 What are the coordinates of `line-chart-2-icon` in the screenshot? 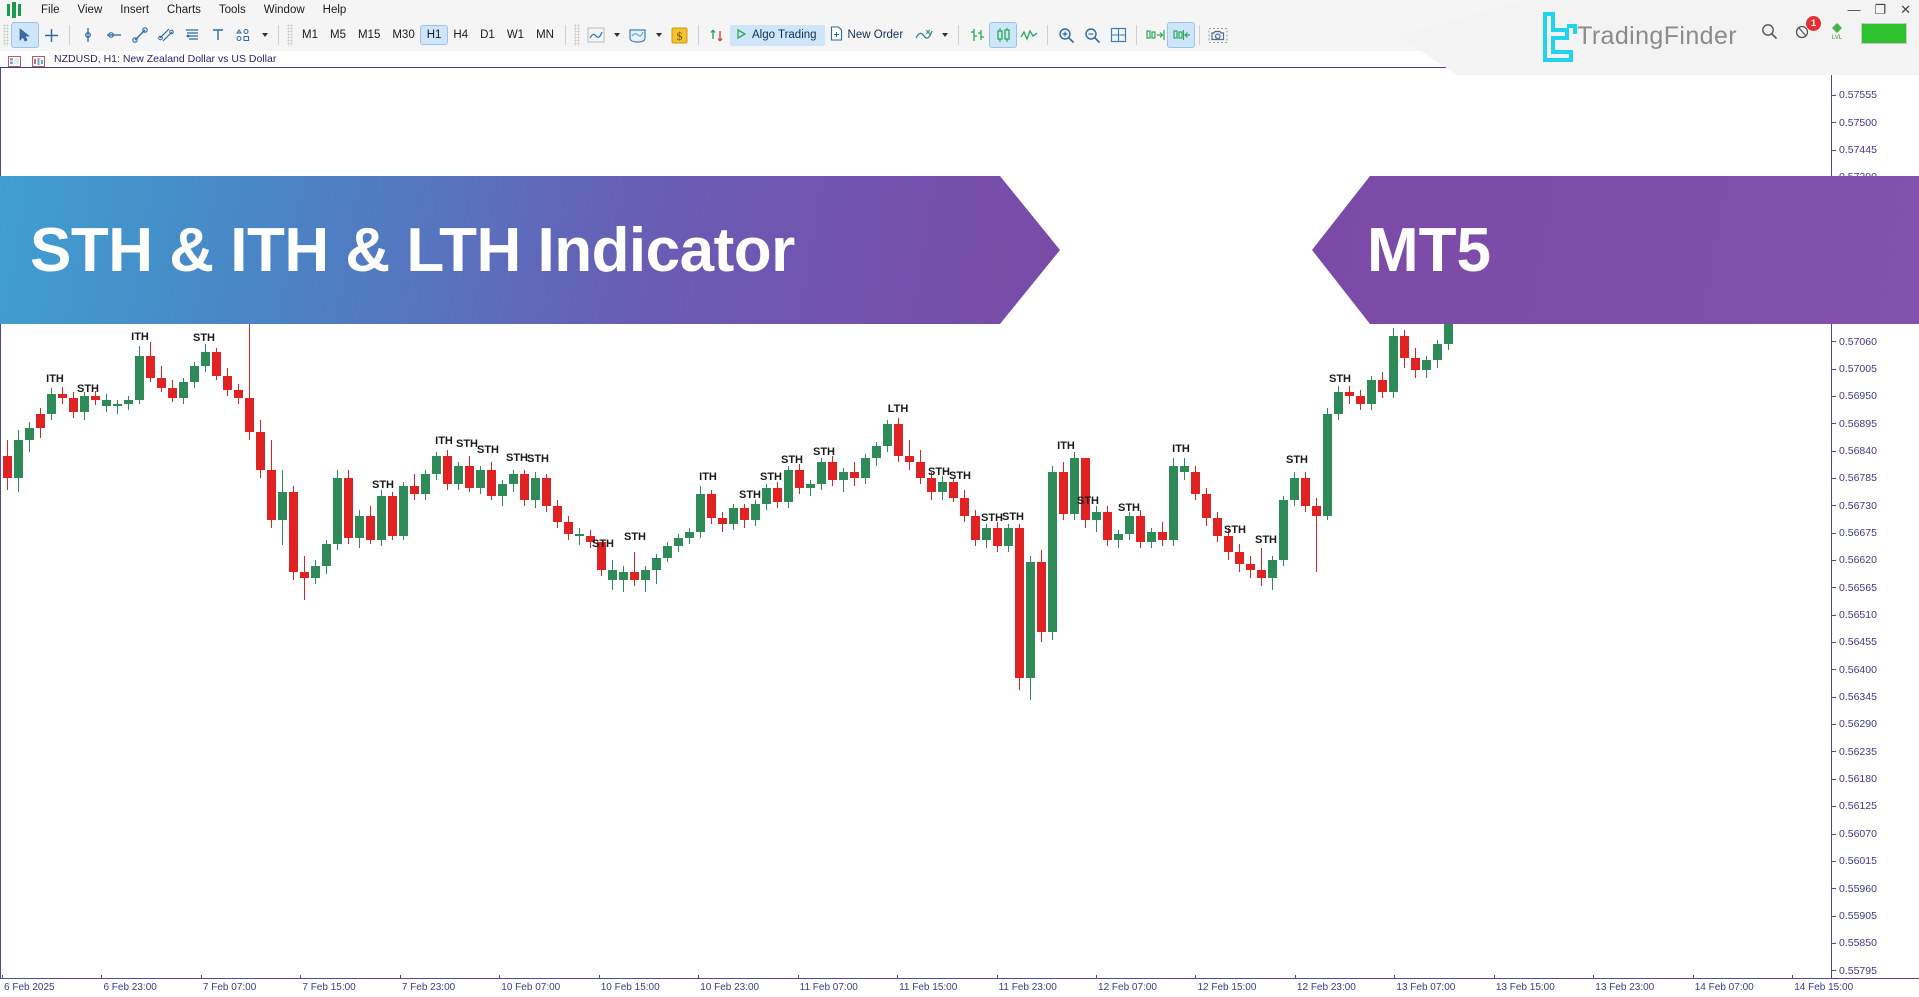 It's located at (1029, 35).